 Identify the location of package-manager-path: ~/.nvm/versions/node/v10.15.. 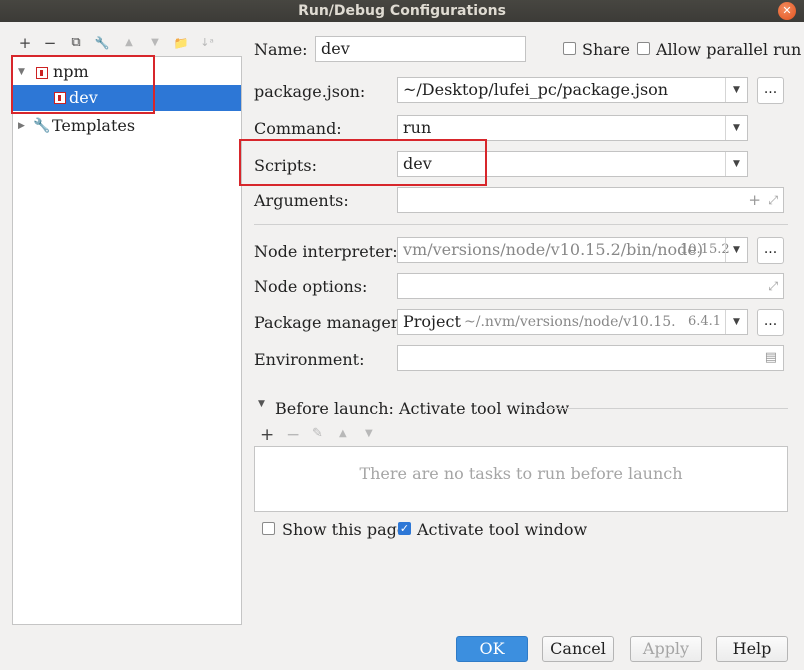
(570, 322).